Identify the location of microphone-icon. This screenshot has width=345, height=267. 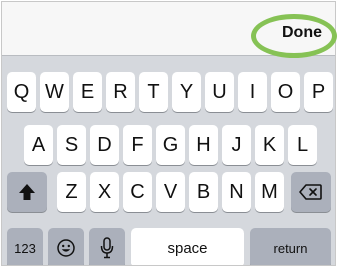
(107, 248).